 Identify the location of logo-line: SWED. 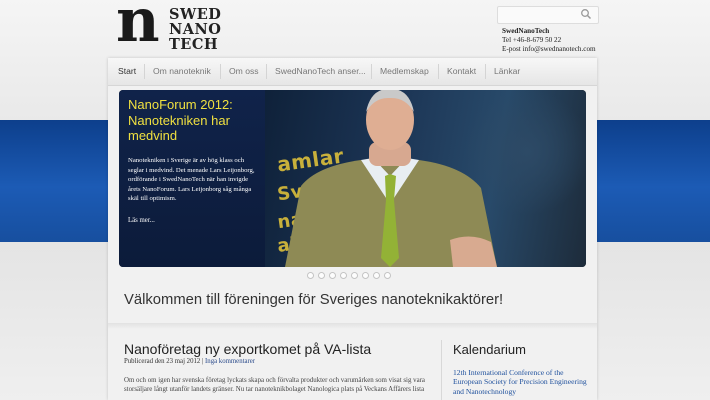
(195, 14).